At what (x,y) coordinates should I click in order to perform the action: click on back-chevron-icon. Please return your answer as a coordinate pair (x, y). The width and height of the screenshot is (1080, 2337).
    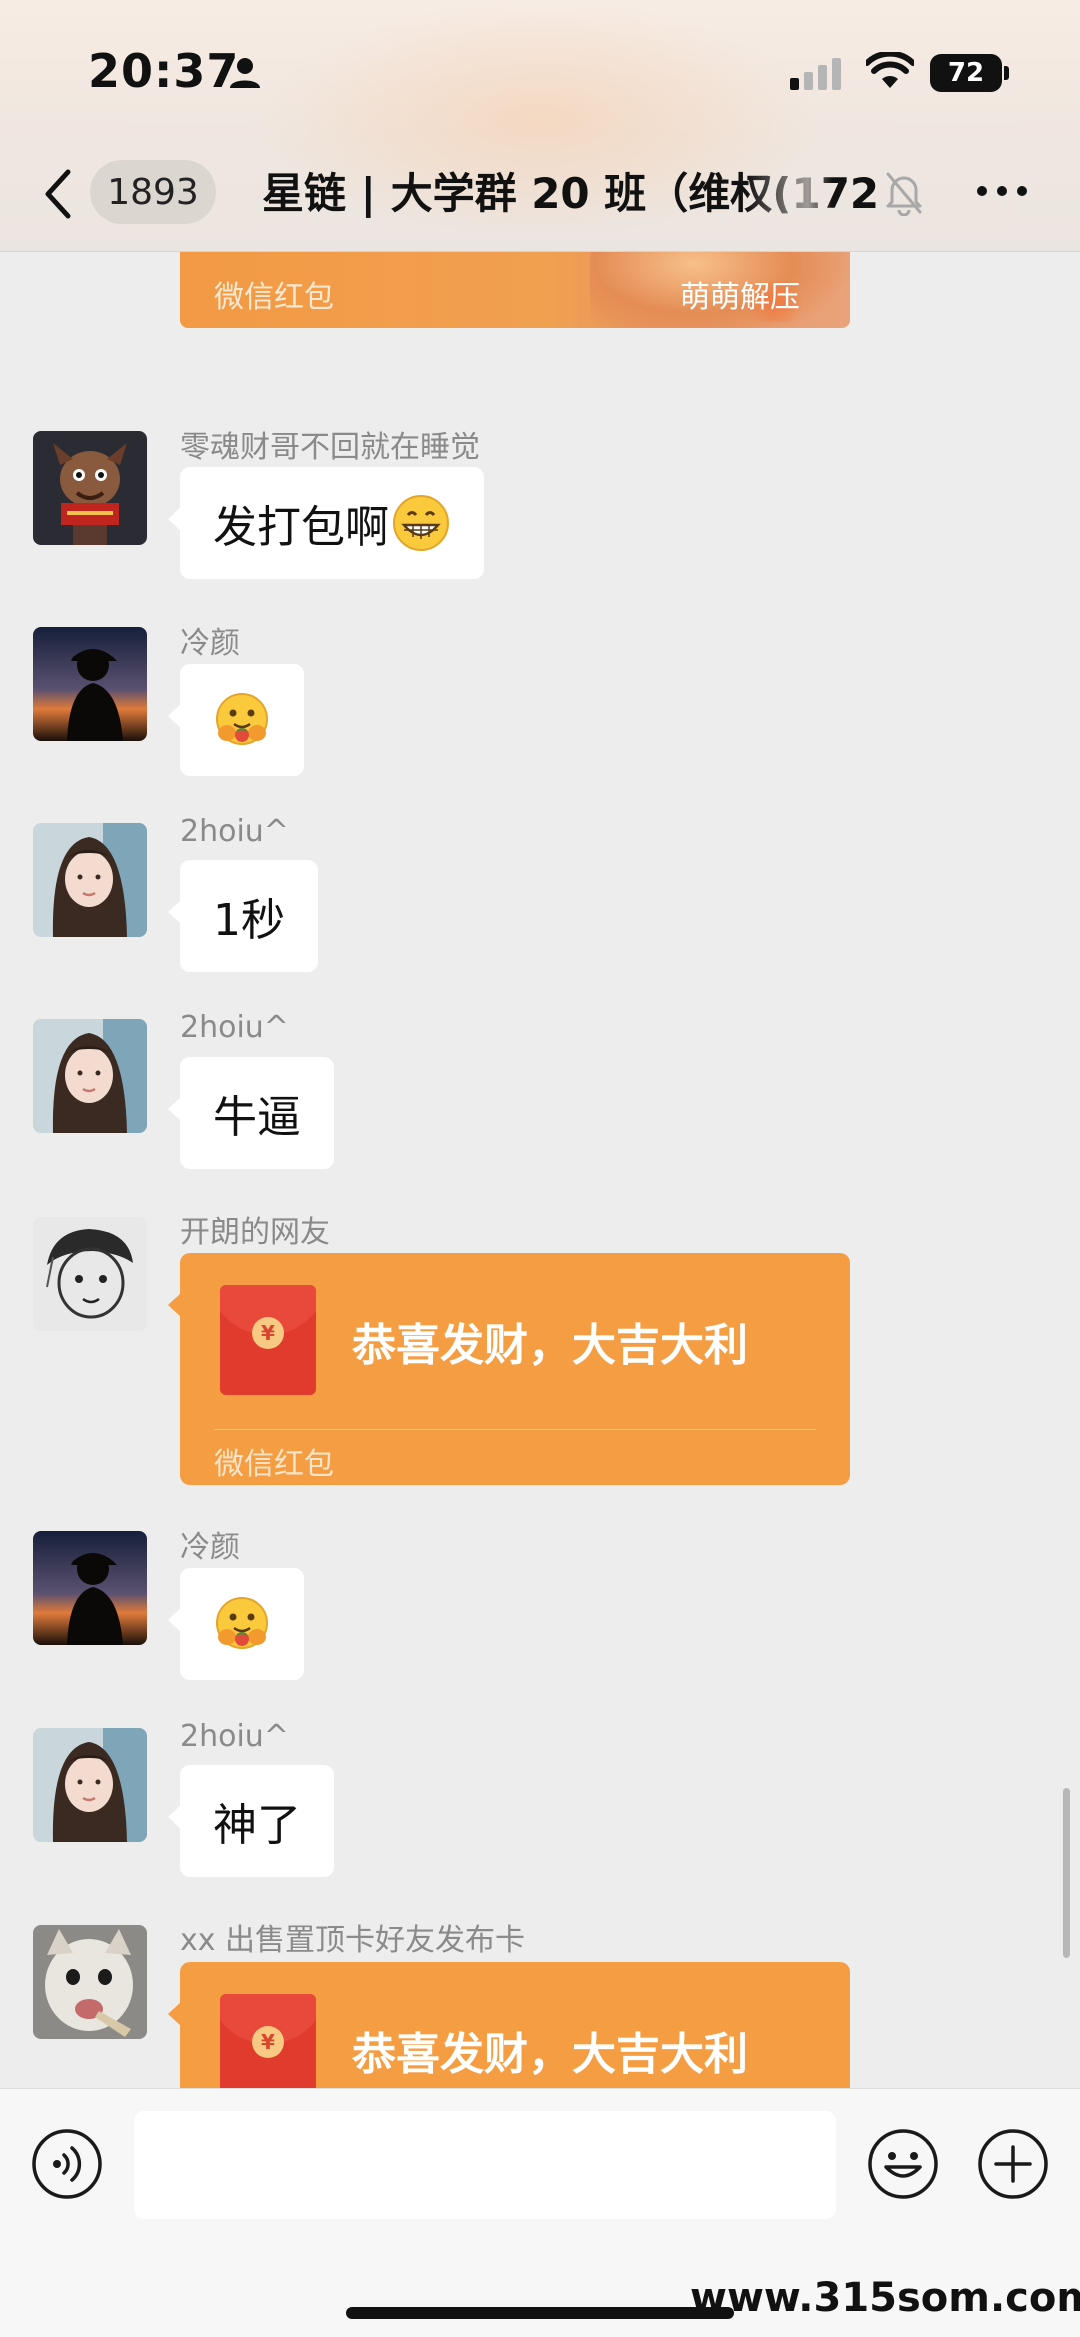
    Looking at the image, I should click on (58, 194).